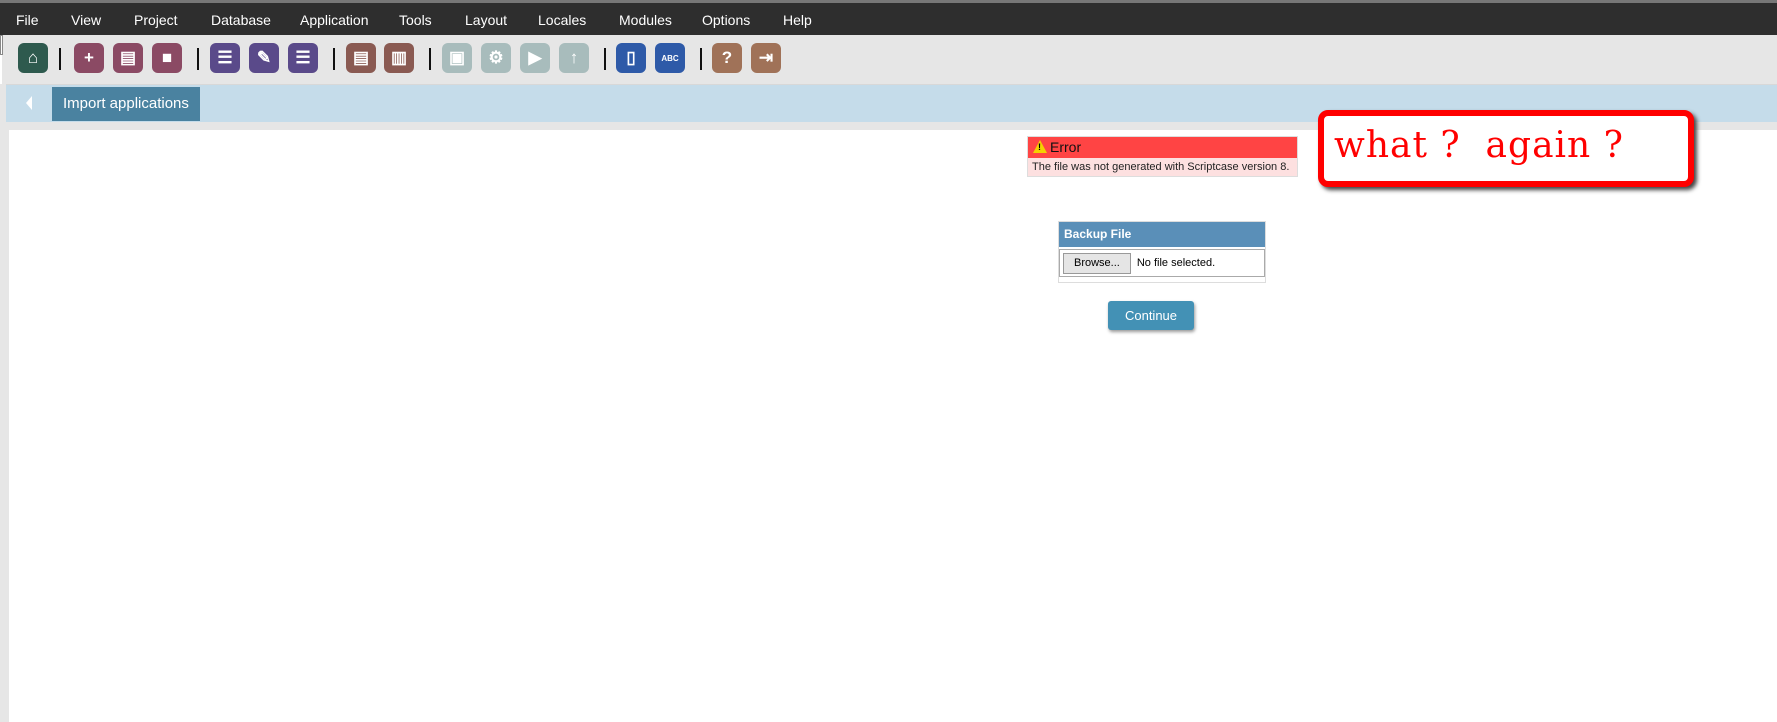 This screenshot has height=722, width=1777. Describe the element at coordinates (241, 20) in the screenshot. I see `menu-database: Database` at that location.